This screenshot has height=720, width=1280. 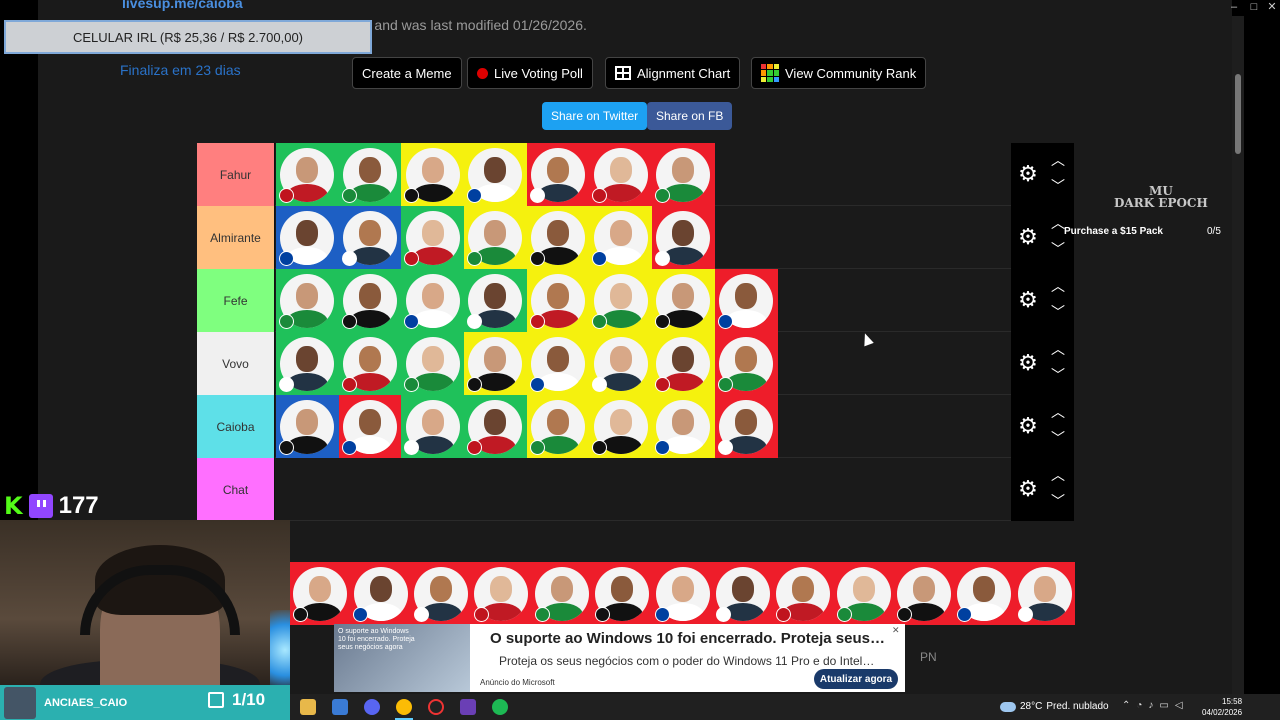 What do you see at coordinates (236, 174) in the screenshot?
I see `tier-label: Fahur` at bounding box center [236, 174].